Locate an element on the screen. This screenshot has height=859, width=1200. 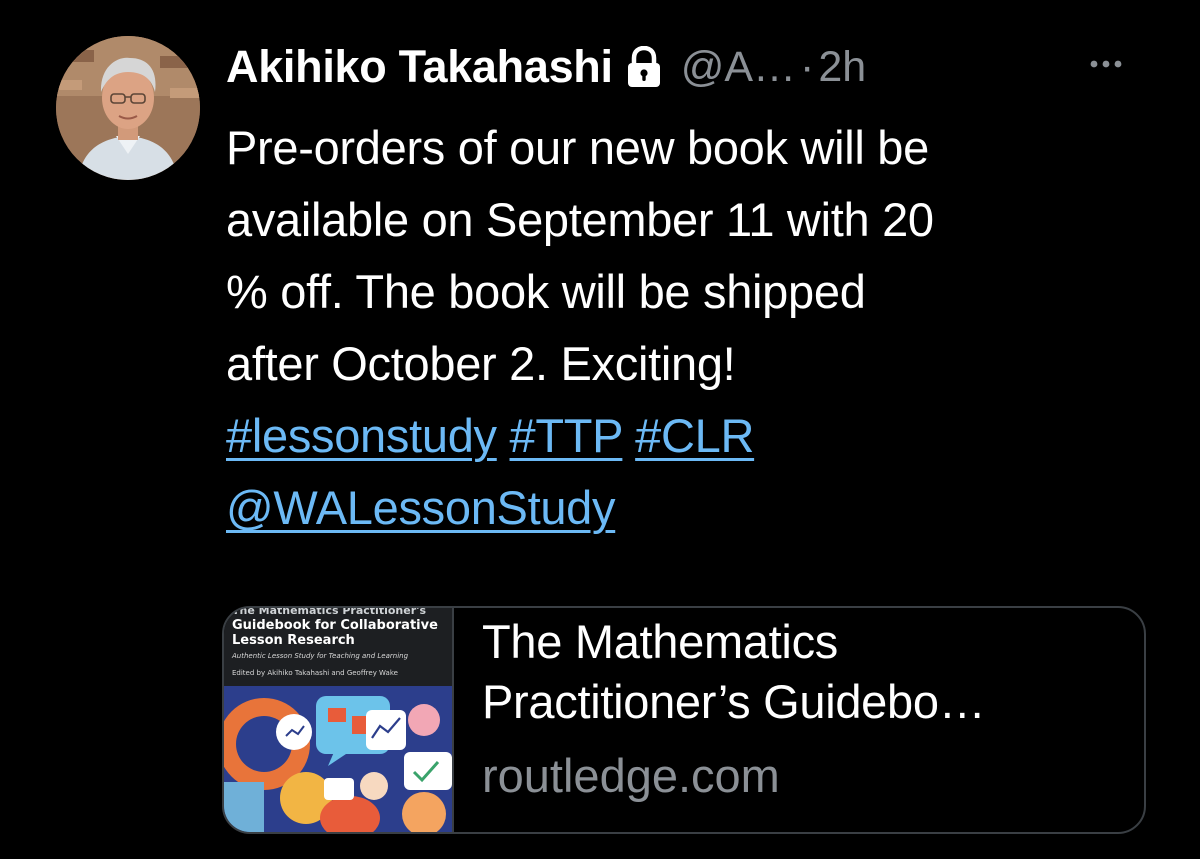
hashtag-ttp: #TTP is located at coordinates (566, 435).